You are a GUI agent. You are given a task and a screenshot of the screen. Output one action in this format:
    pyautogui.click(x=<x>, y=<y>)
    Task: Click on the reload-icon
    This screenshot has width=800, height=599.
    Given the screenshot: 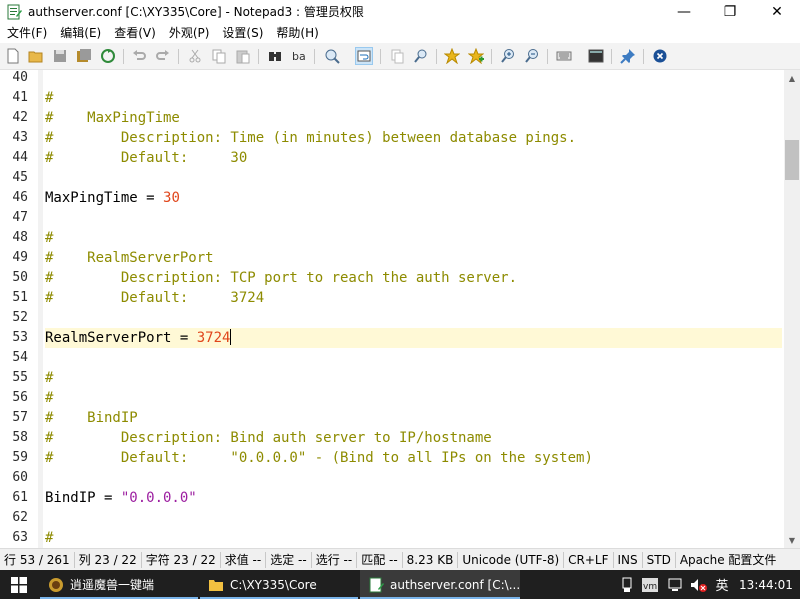 What is the action you would take?
    pyautogui.click(x=108, y=56)
    